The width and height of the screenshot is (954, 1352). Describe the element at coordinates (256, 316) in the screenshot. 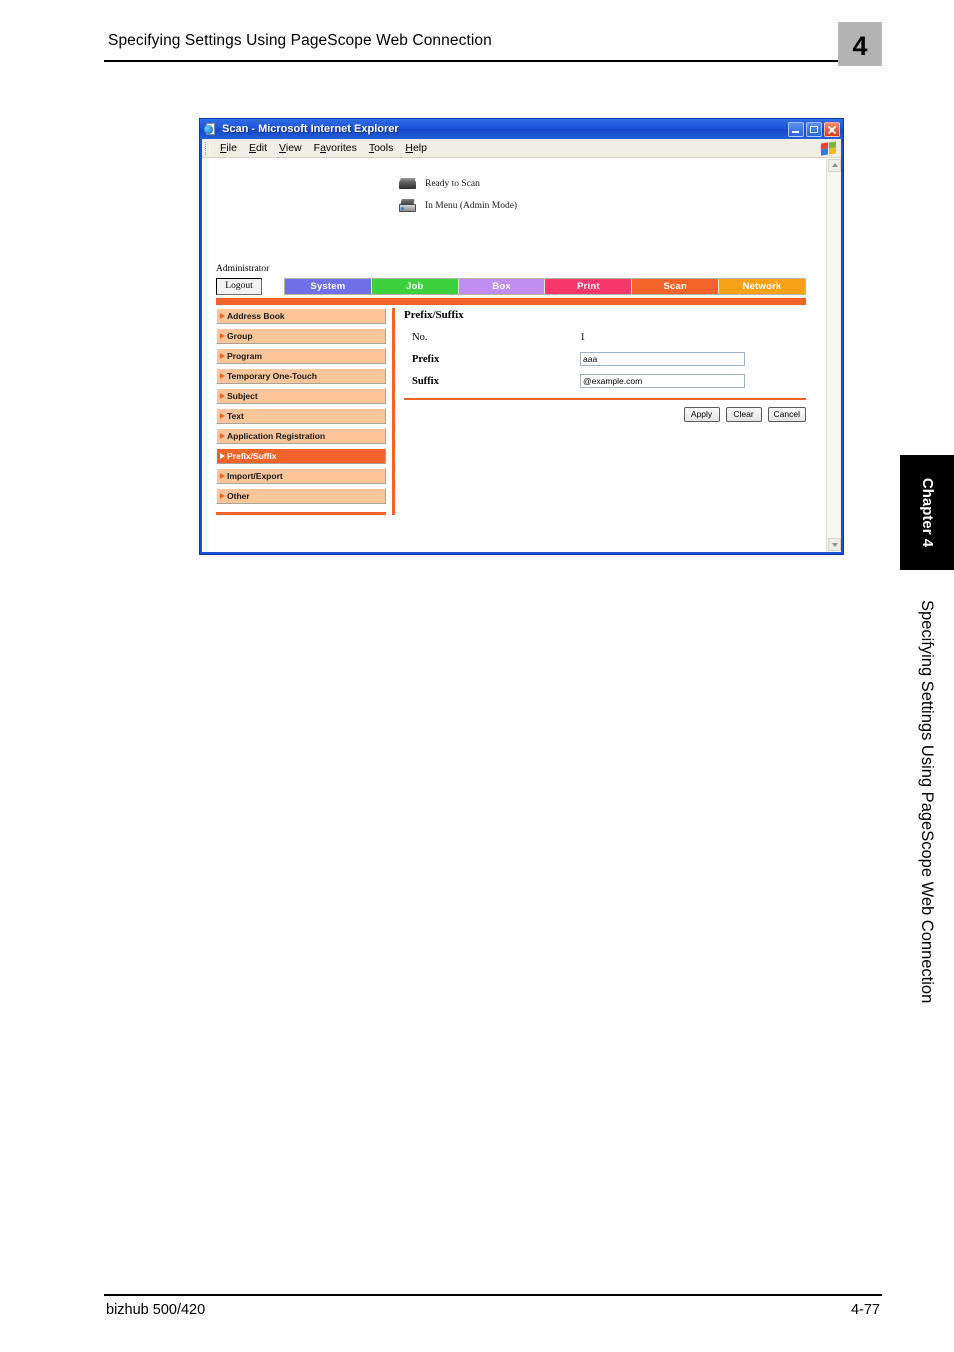

I see `sidebar-item-label: Address Book` at that location.